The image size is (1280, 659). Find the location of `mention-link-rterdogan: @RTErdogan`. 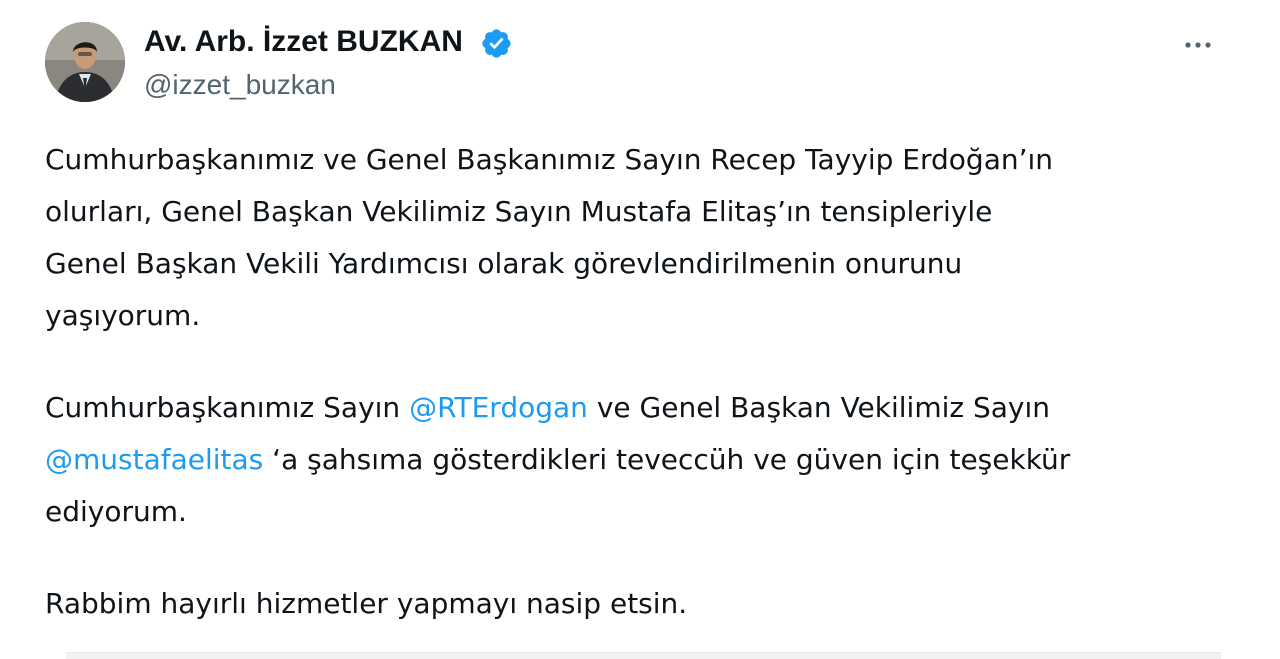

mention-link-rterdogan: @RTErdogan is located at coordinates (498, 407).